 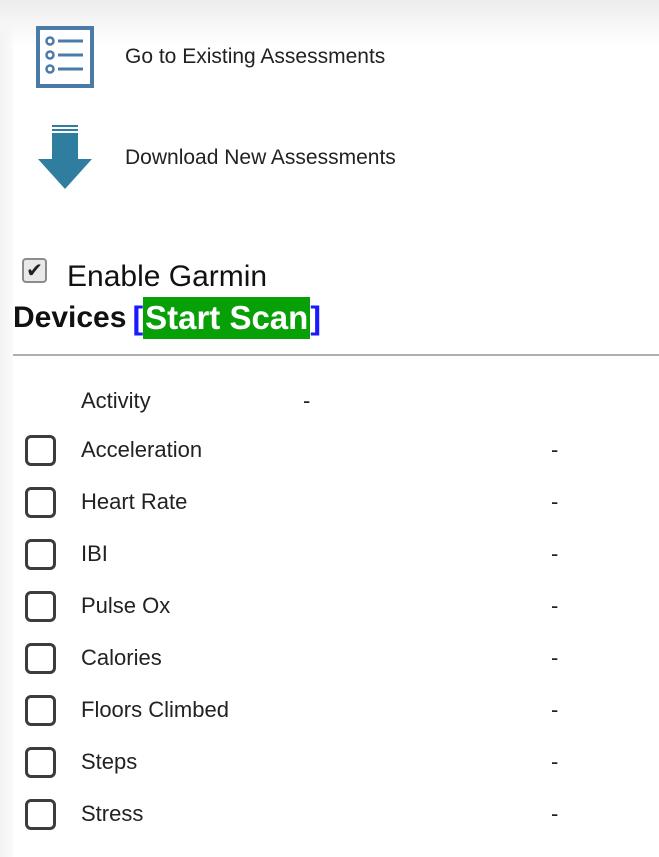 I want to click on checkmark-icon: ✔, so click(x=34, y=270).